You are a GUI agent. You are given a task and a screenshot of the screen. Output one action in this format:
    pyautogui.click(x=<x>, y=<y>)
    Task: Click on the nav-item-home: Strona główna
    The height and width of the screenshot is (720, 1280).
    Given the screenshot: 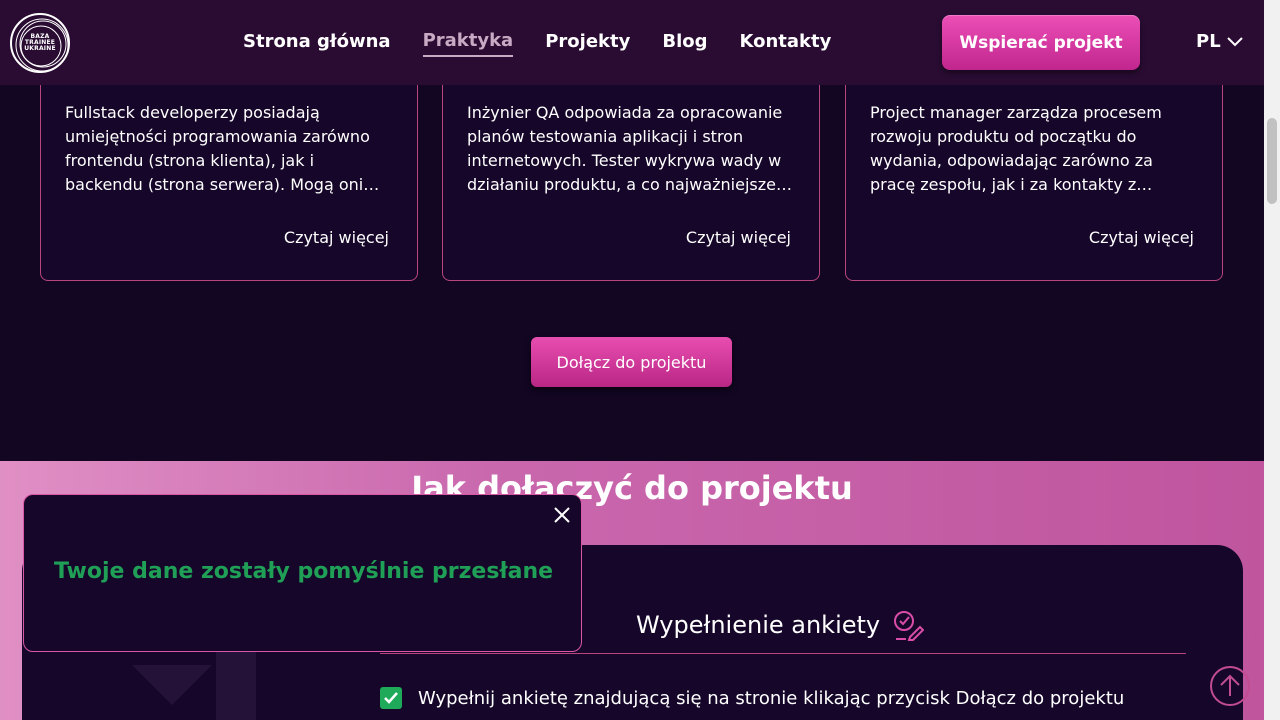 What is the action you would take?
    pyautogui.click(x=317, y=43)
    